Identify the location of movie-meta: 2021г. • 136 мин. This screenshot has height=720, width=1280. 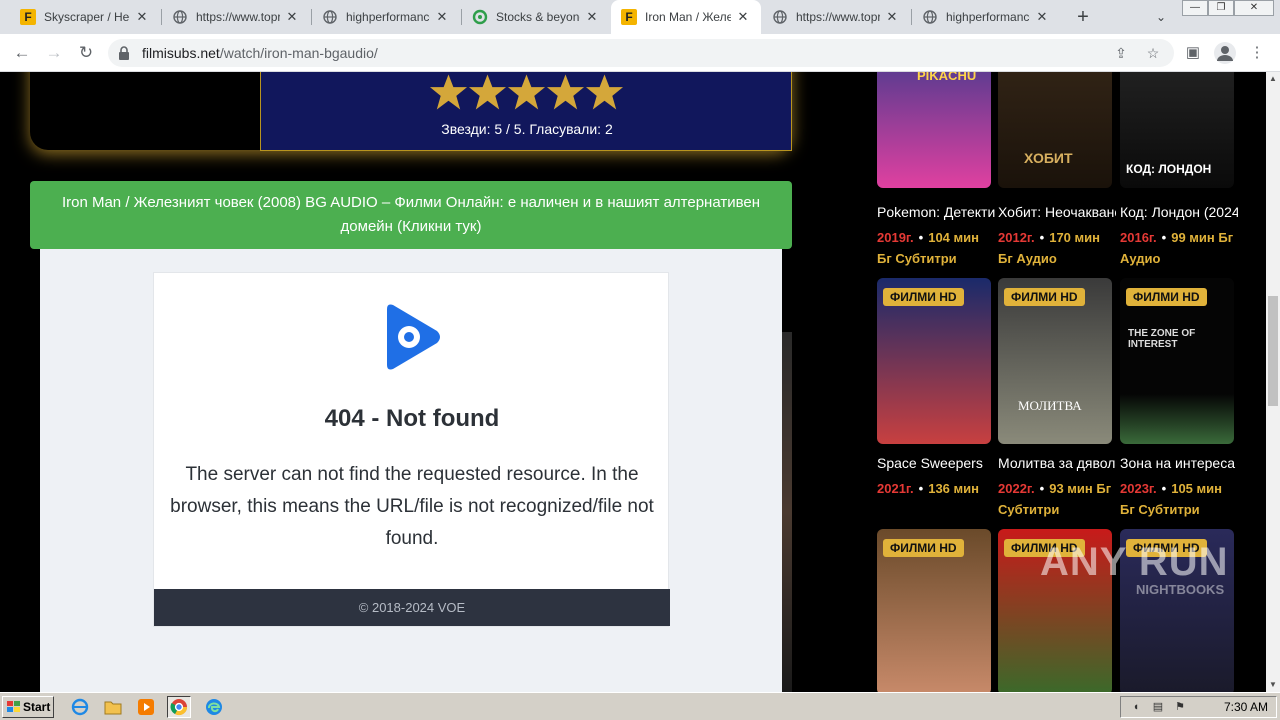
(928, 488).